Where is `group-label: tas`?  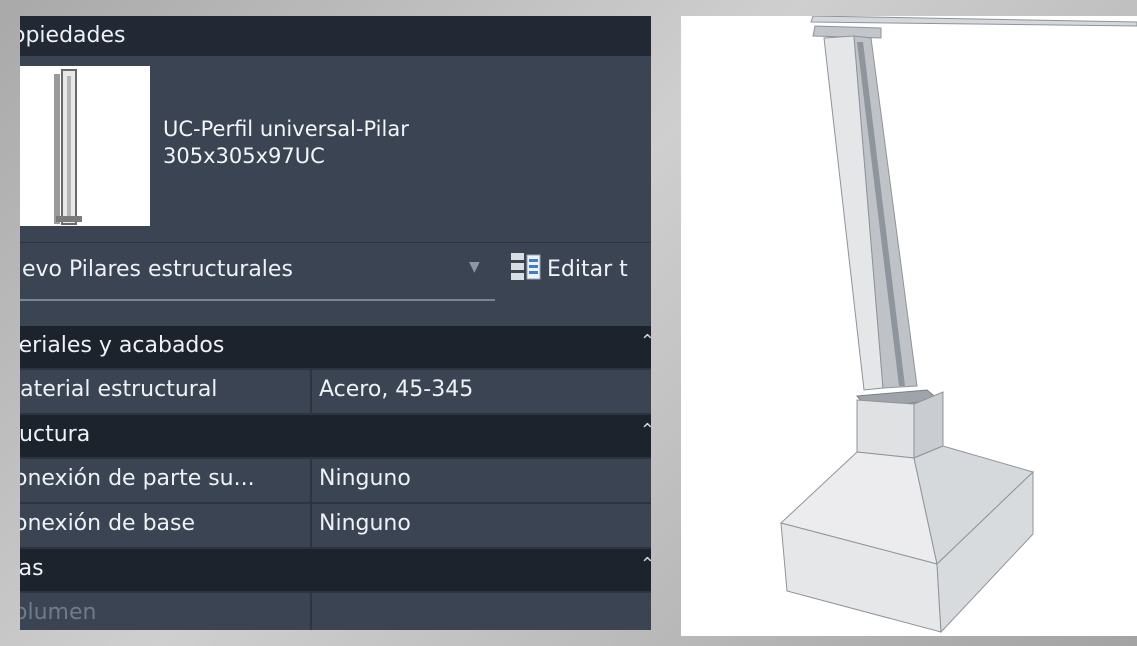
group-label: tas is located at coordinates (32, 568).